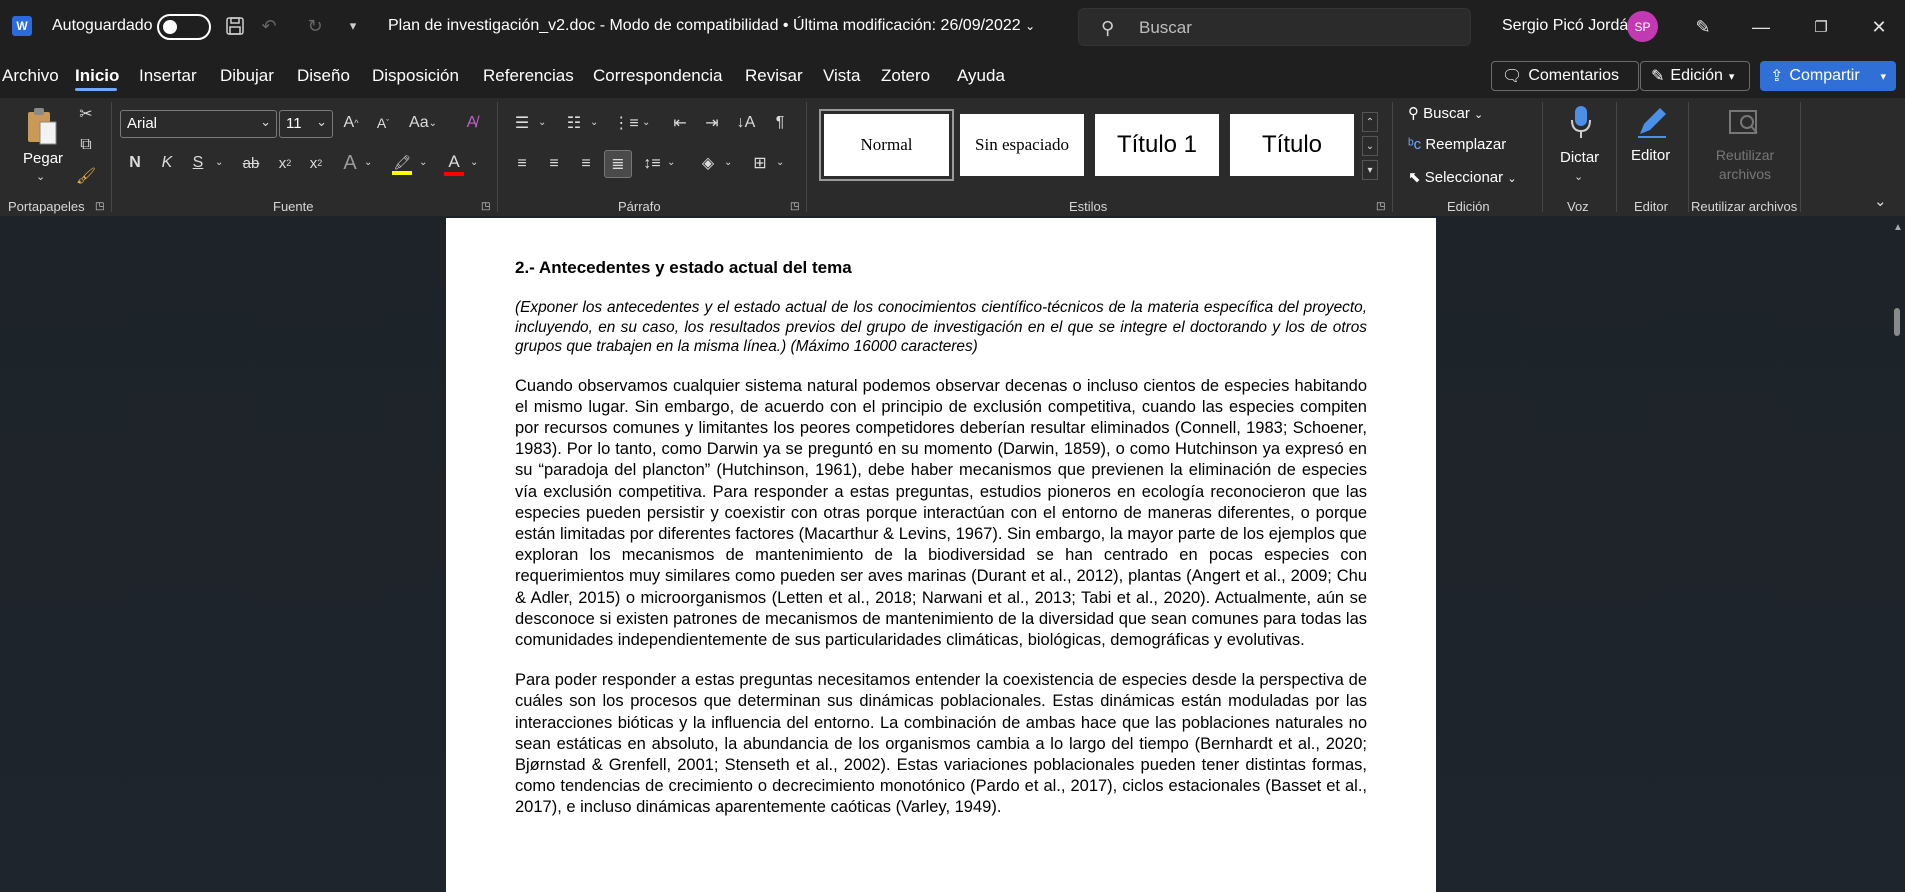 The image size is (1905, 892). What do you see at coordinates (1821, 27) in the screenshot?
I see `restore-icon: ❐` at bounding box center [1821, 27].